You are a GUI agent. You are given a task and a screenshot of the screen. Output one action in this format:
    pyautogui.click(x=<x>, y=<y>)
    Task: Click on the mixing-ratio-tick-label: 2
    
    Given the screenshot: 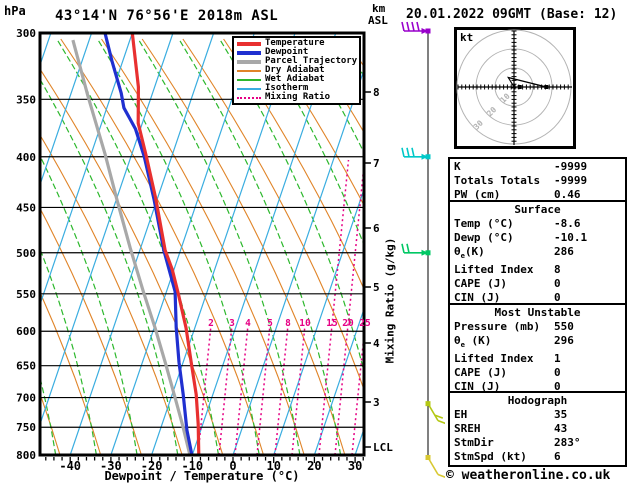 What is the action you would take?
    pyautogui.click(x=211, y=323)
    